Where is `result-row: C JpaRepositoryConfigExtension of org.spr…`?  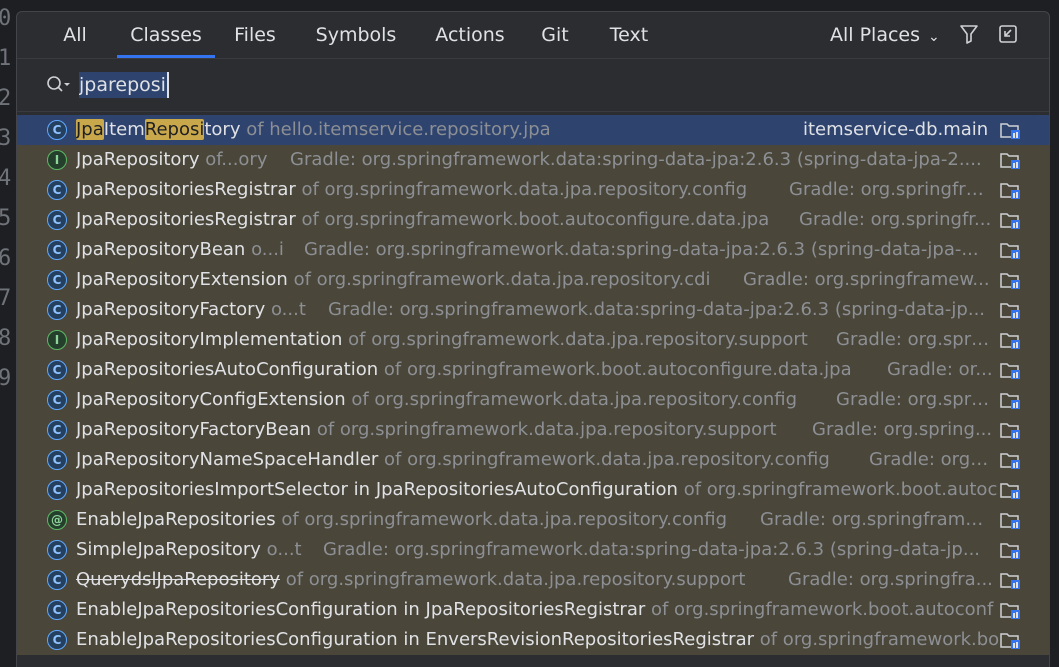 result-row: C JpaRepositoryConfigExtension of org.spr… is located at coordinates (533, 400).